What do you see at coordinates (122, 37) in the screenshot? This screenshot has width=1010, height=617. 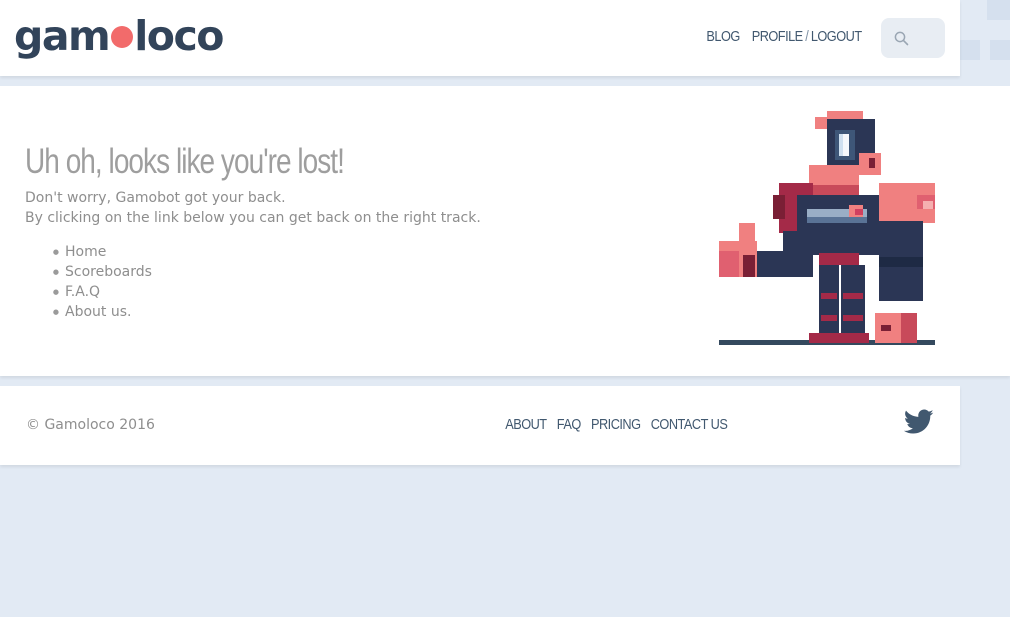 I see `logo-dot-icon` at bounding box center [122, 37].